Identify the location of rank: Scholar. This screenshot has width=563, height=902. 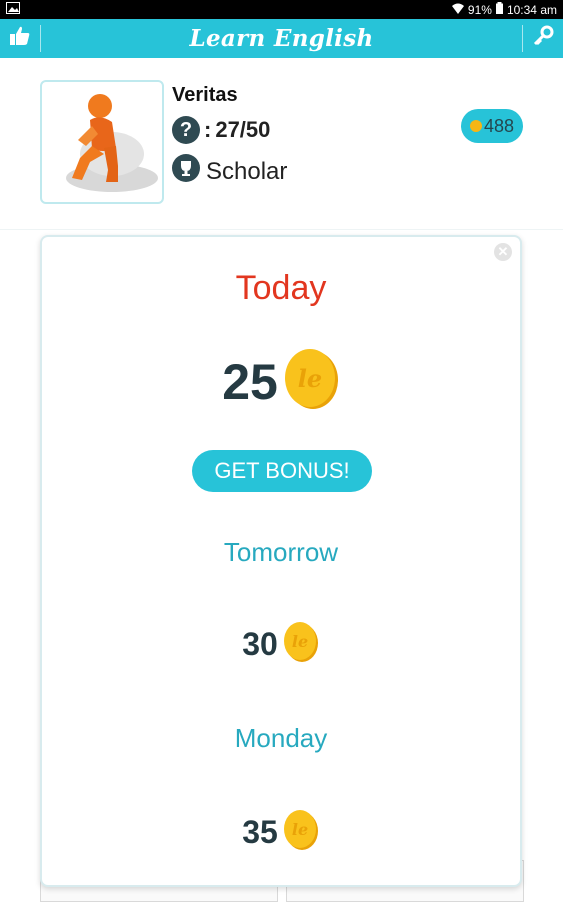
(229, 171).